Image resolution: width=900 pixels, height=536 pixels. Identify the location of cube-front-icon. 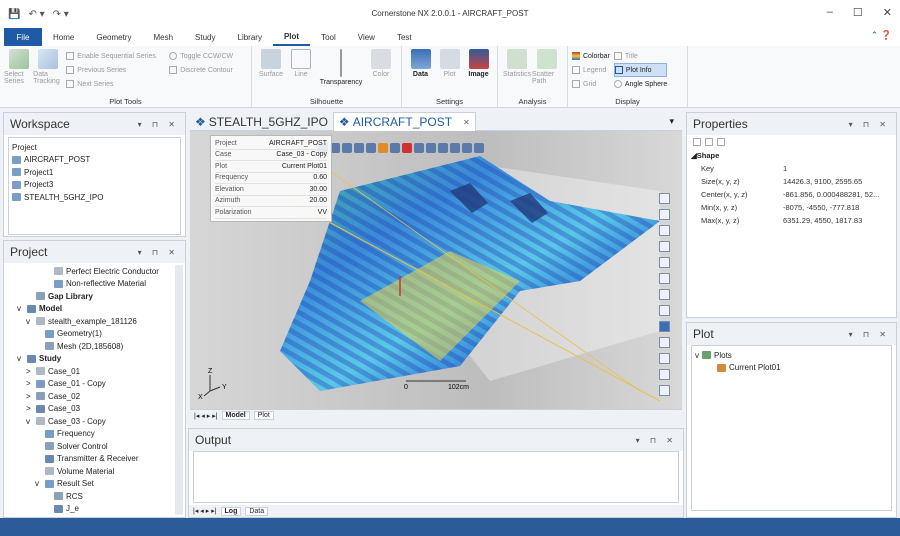
(664, 214).